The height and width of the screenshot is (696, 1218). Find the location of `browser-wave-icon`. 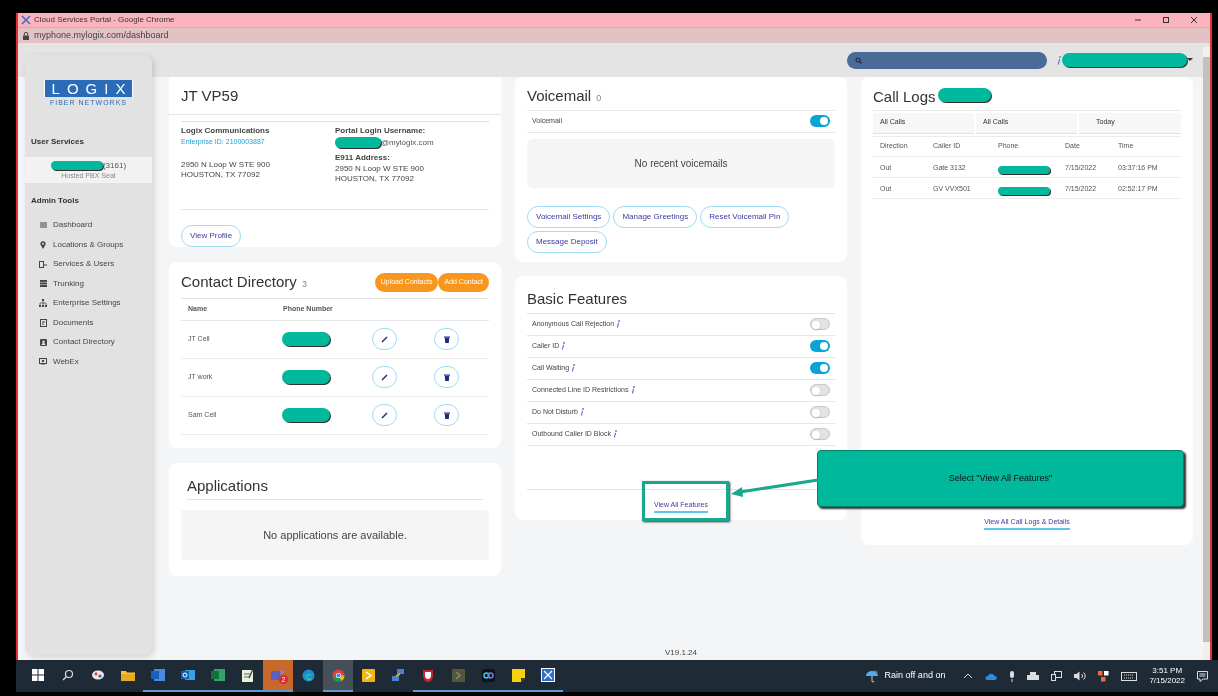

browser-wave-icon is located at coordinates (308, 675).